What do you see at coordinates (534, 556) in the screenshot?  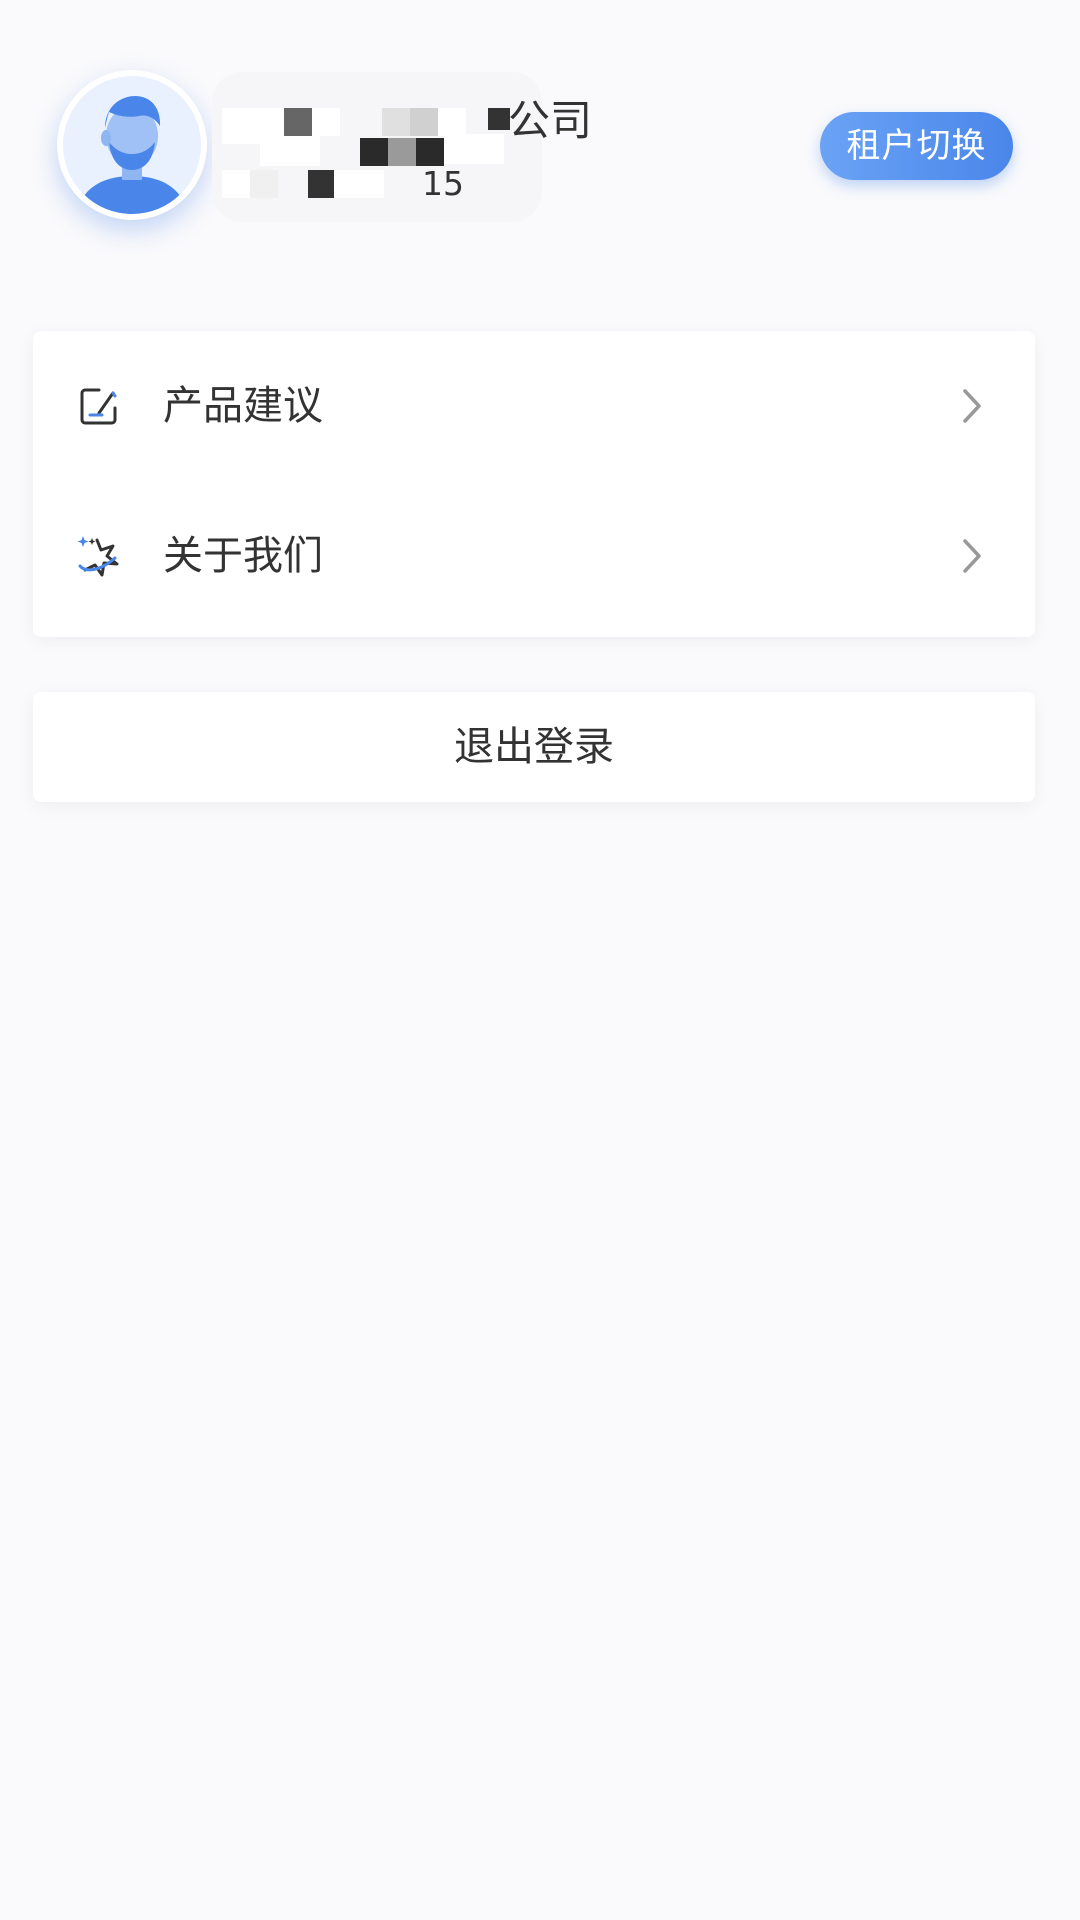 I see `menu-item-about-us: 关于我们` at bounding box center [534, 556].